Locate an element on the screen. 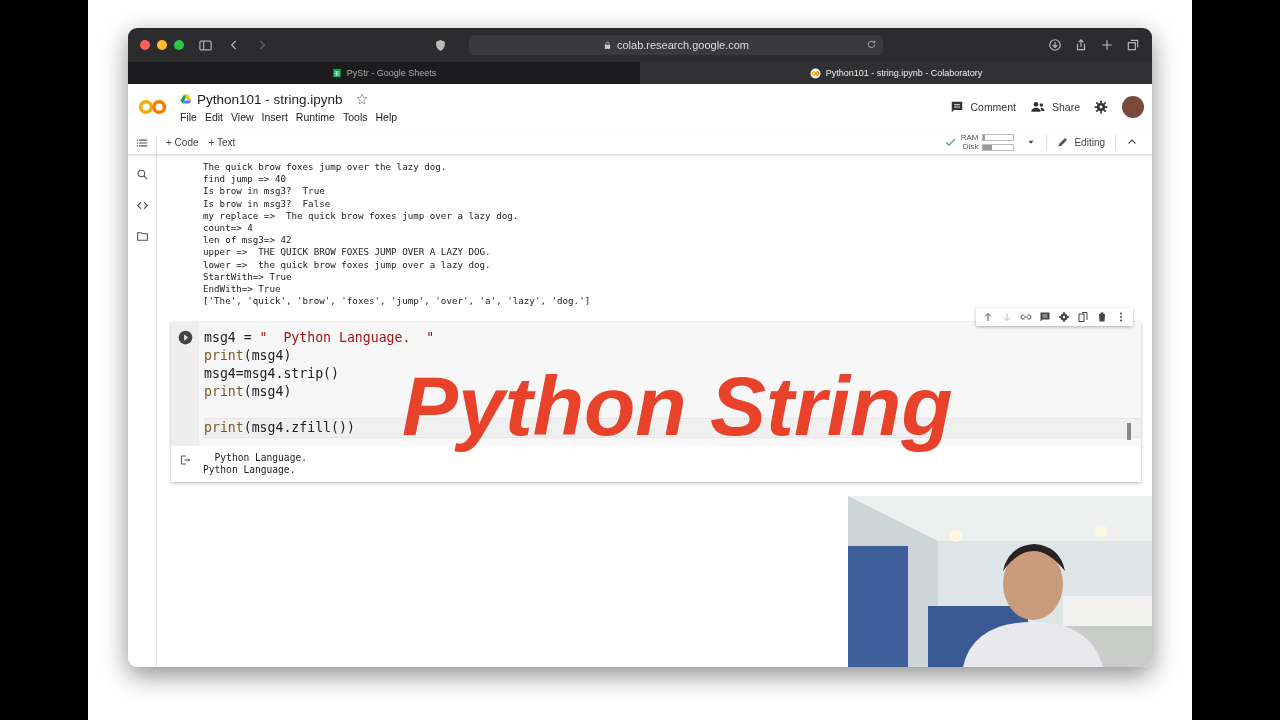 The height and width of the screenshot is (720, 1280). download-icon is located at coordinates (1055, 45).